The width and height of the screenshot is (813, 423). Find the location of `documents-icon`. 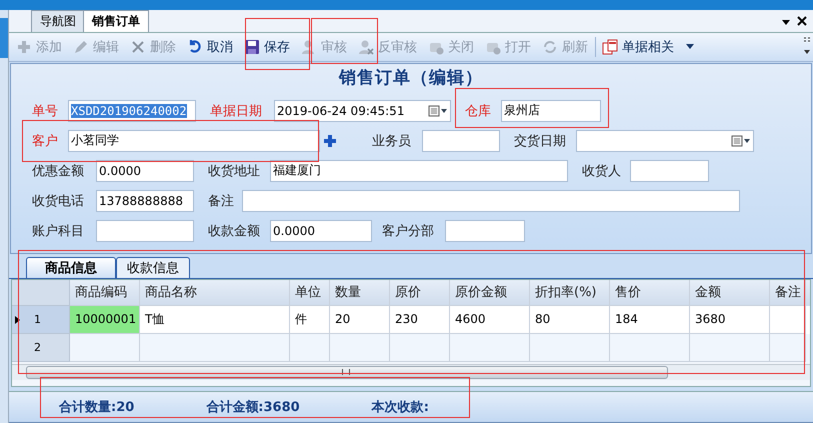

documents-icon is located at coordinates (610, 46).